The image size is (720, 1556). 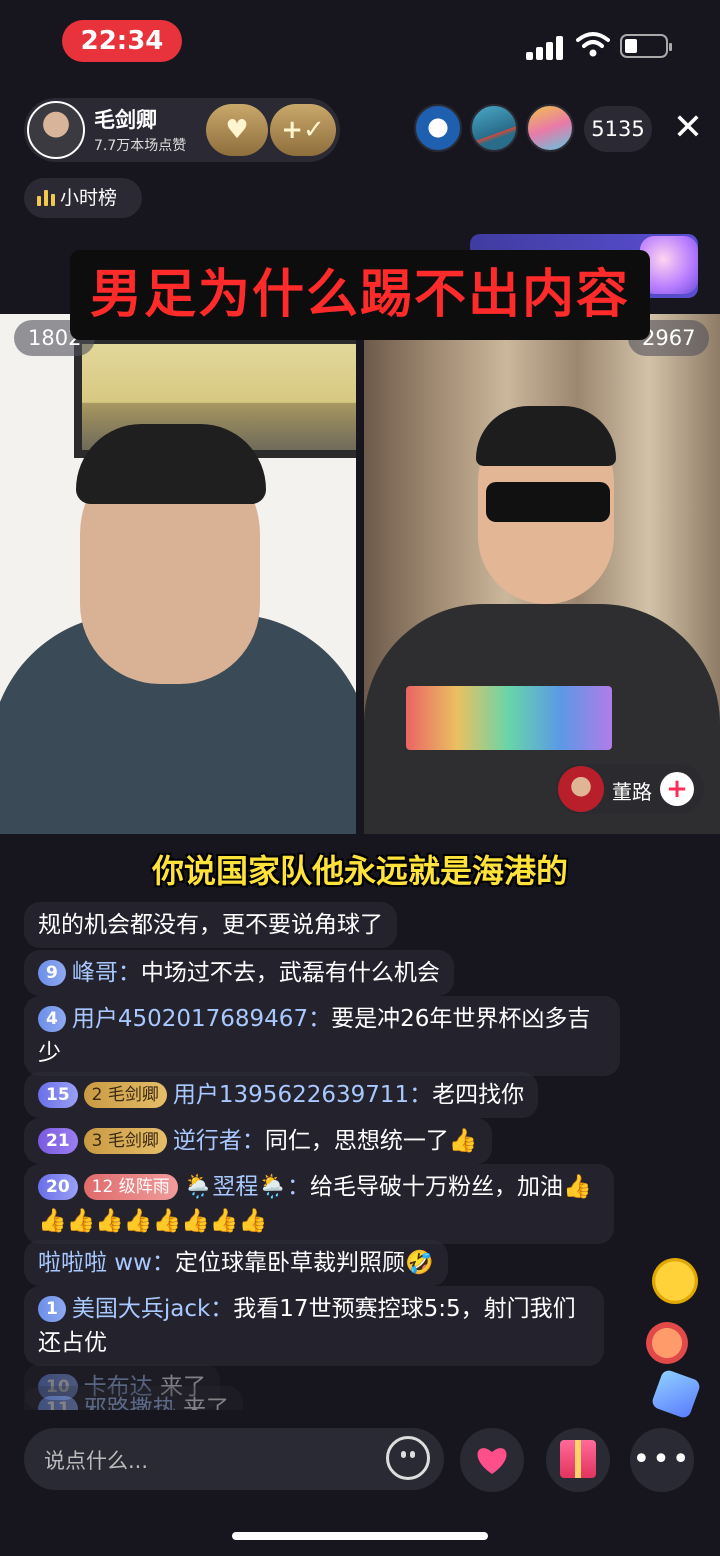 What do you see at coordinates (677, 789) in the screenshot?
I see `follow-plus-icon: +` at bounding box center [677, 789].